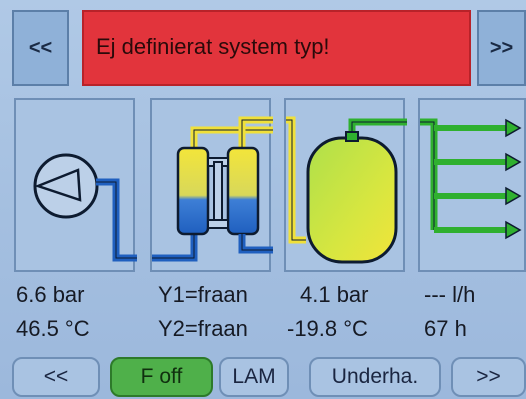 This screenshot has width=526, height=399. I want to click on alarm-banner: Ej definierat system typ!, so click(276, 48).